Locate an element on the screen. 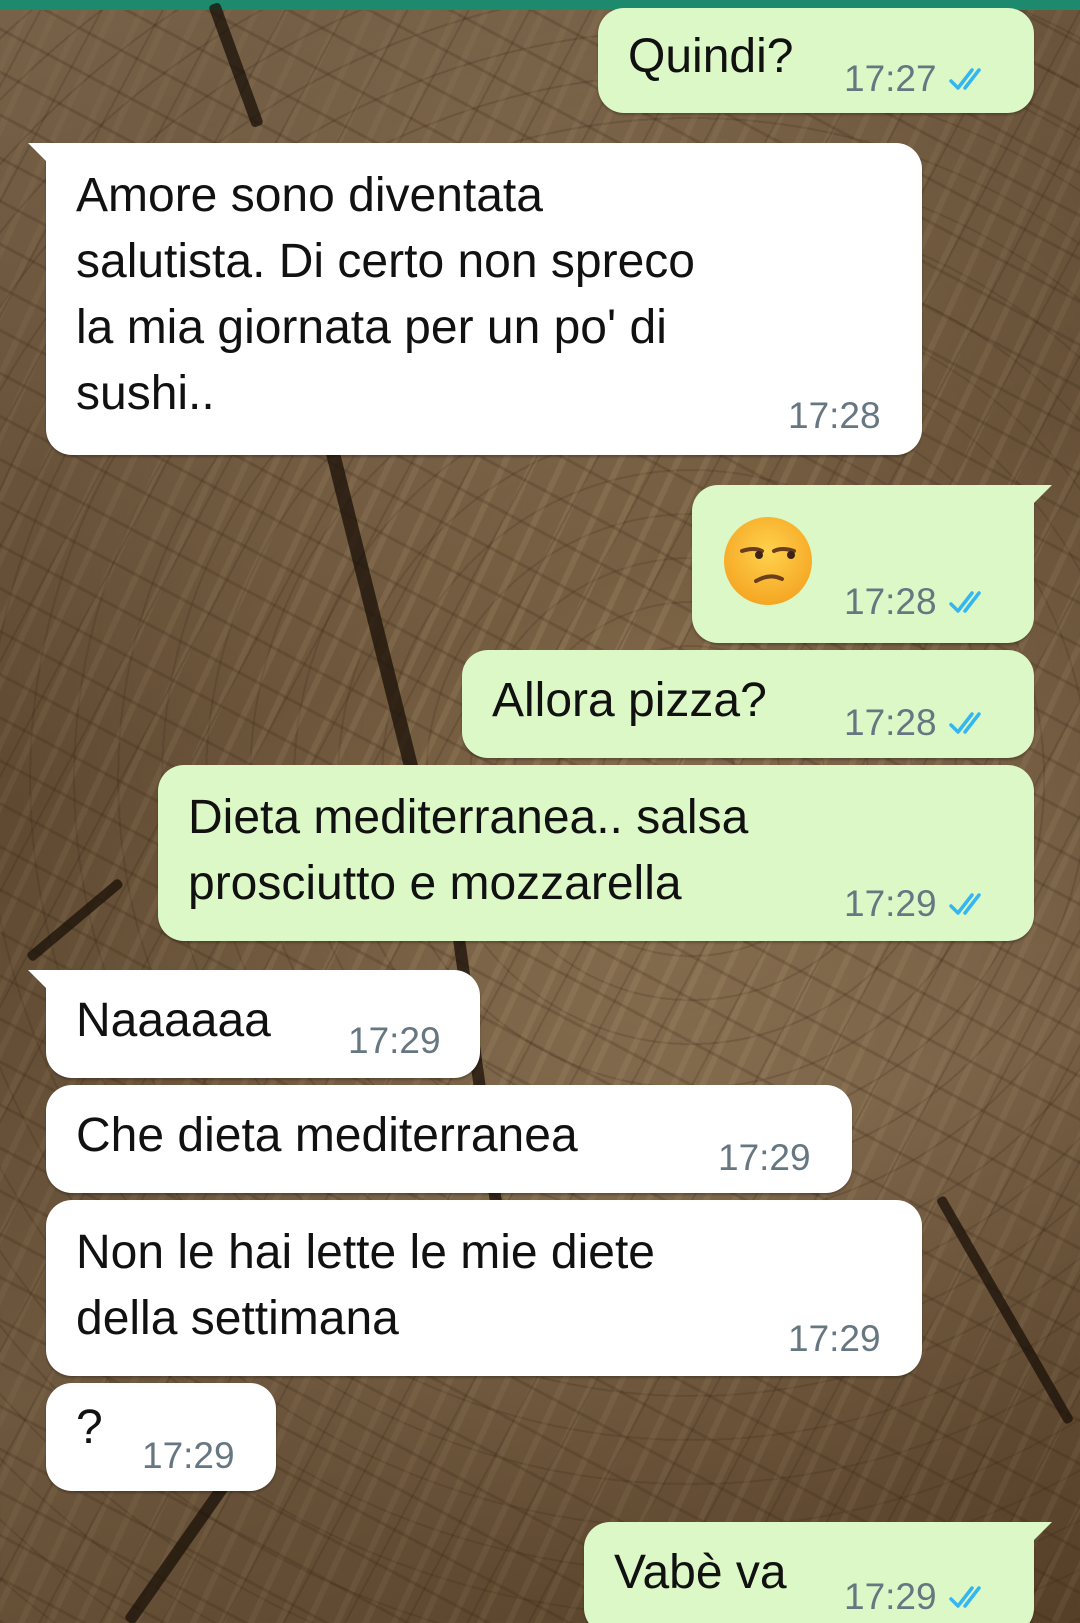 This screenshot has width=1080, height=1623. message-bubble-incoming: ? 17:29 is located at coordinates (161, 1437).